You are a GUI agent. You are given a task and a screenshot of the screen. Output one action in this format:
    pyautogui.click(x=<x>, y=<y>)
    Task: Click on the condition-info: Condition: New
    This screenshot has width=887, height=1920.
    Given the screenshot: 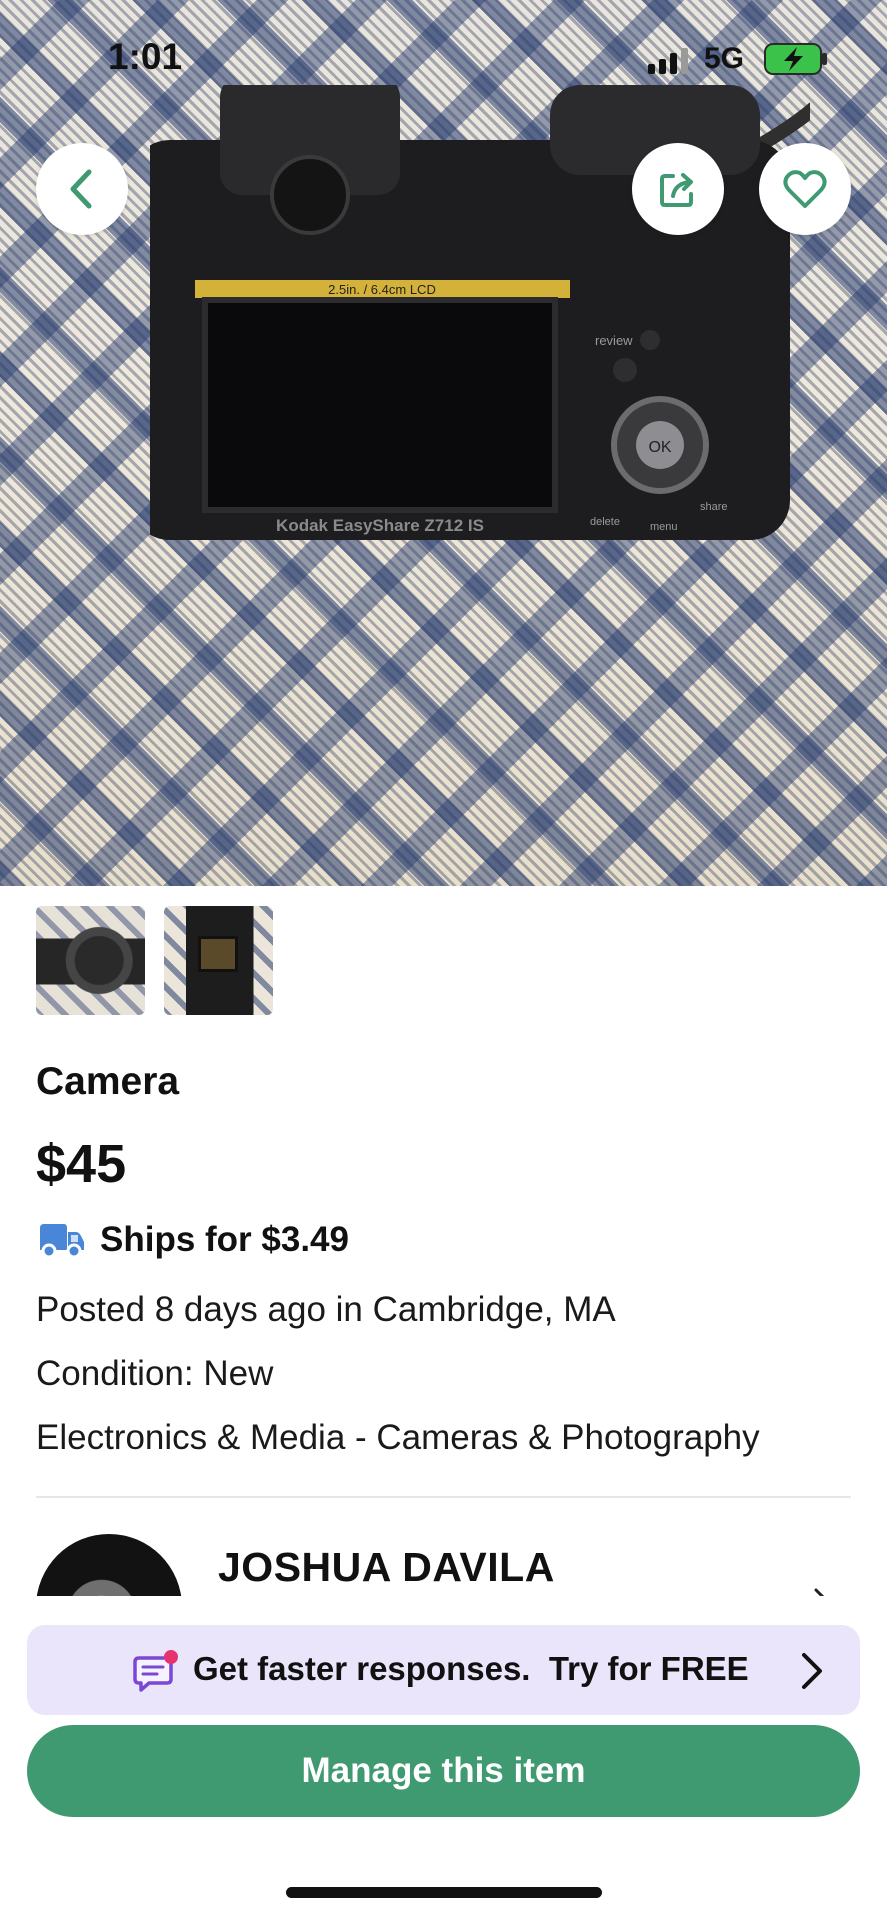 What is the action you would take?
    pyautogui.click(x=155, y=1373)
    